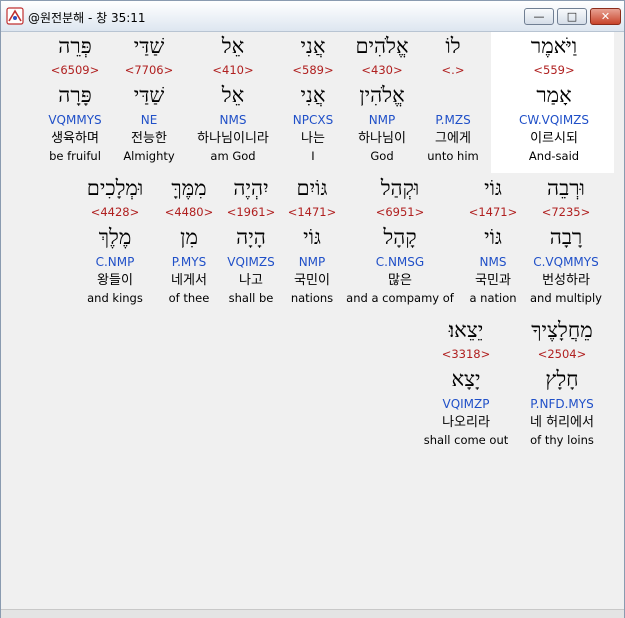  I want to click on hebrew-word: גּוֹי, so click(493, 188).